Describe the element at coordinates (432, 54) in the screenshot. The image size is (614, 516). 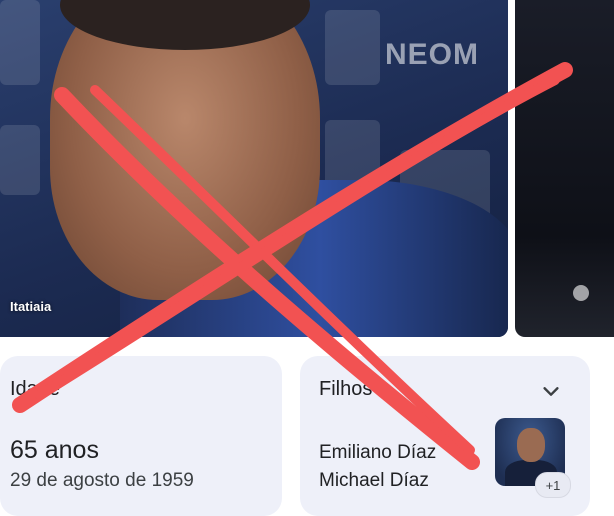
I see `sponsor-logo-text: NEOM` at that location.